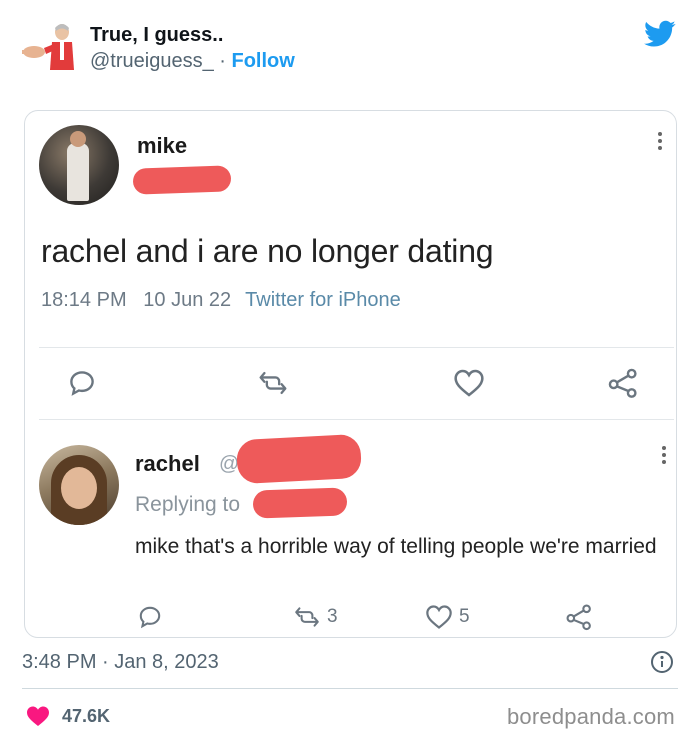 This screenshot has width=700, height=741. I want to click on retweet-button, so click(273, 383).